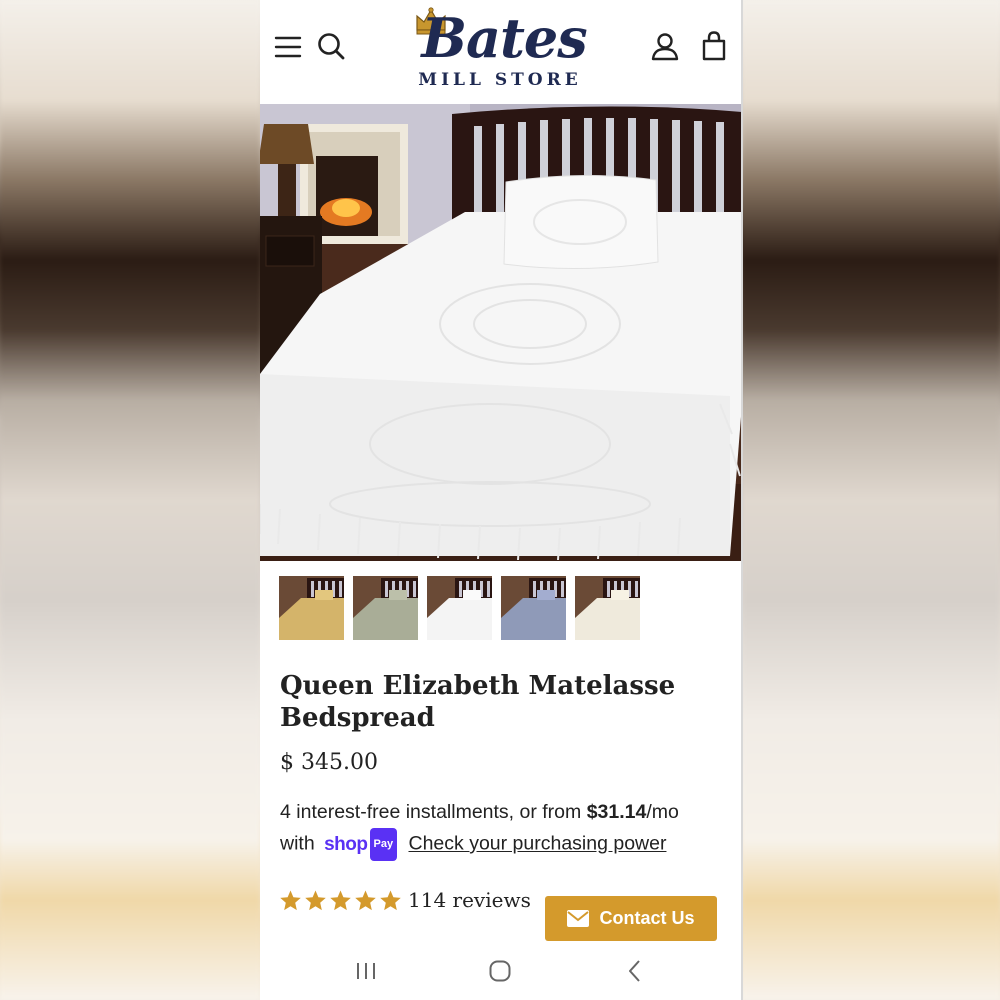 This screenshot has width=1000, height=1000. Describe the element at coordinates (578, 918) in the screenshot. I see `mail-icon` at that location.